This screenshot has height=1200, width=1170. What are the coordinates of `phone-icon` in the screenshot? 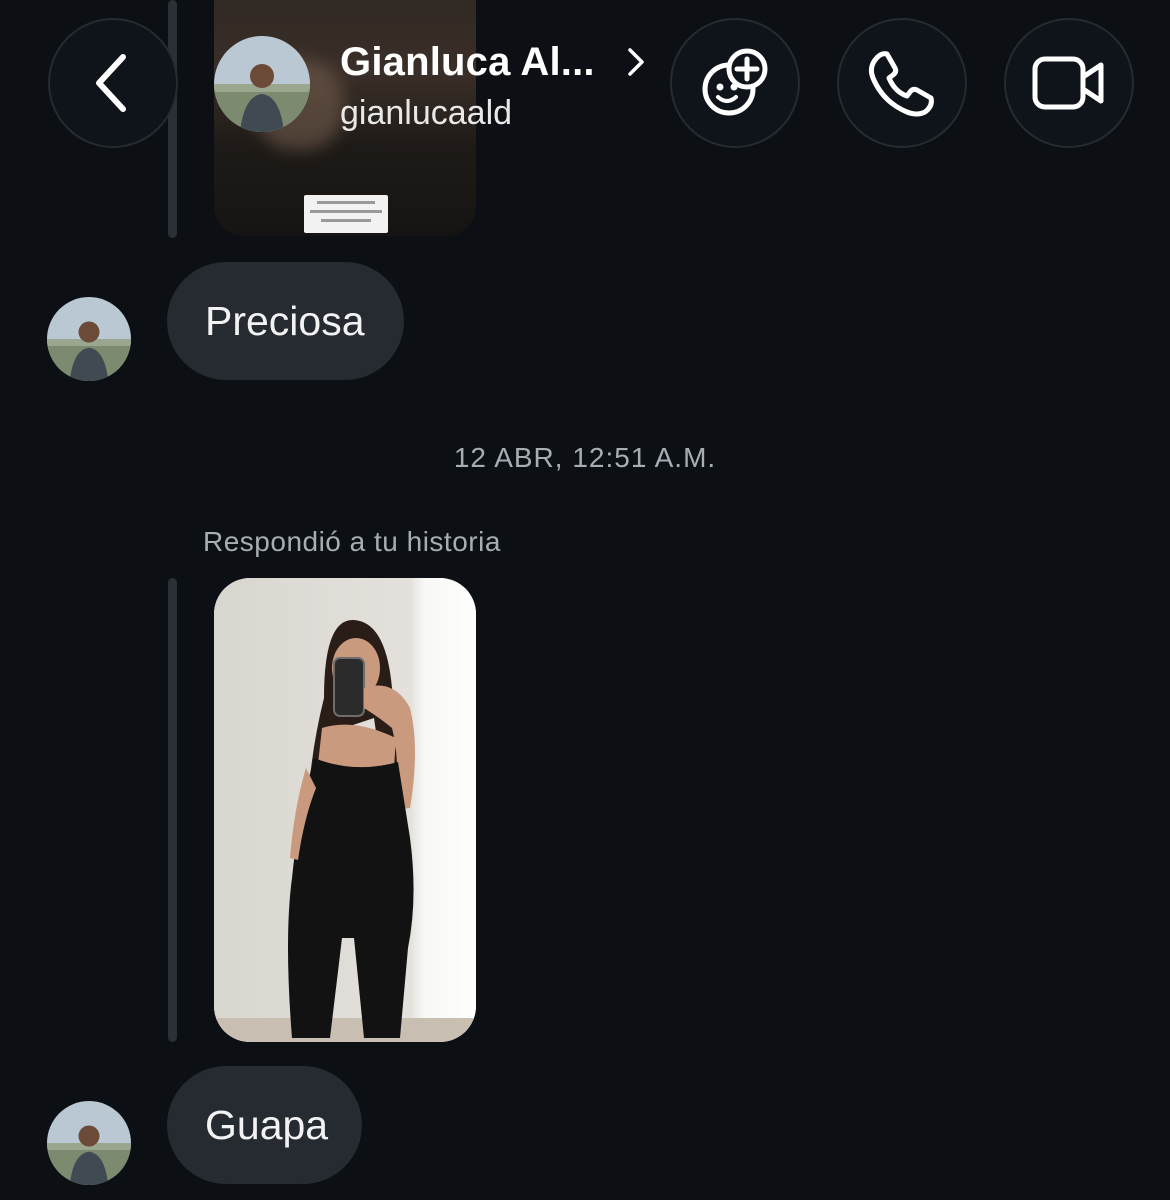 It's located at (901, 84).